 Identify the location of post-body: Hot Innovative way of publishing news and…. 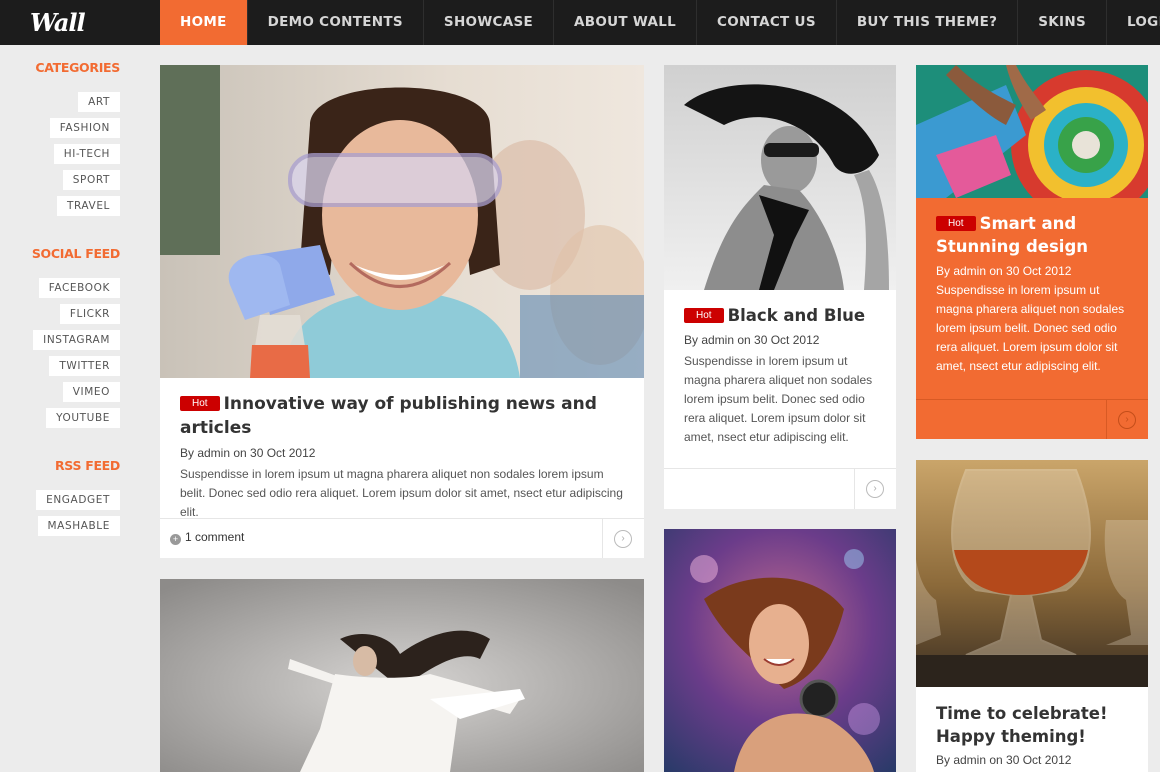
(402, 457).